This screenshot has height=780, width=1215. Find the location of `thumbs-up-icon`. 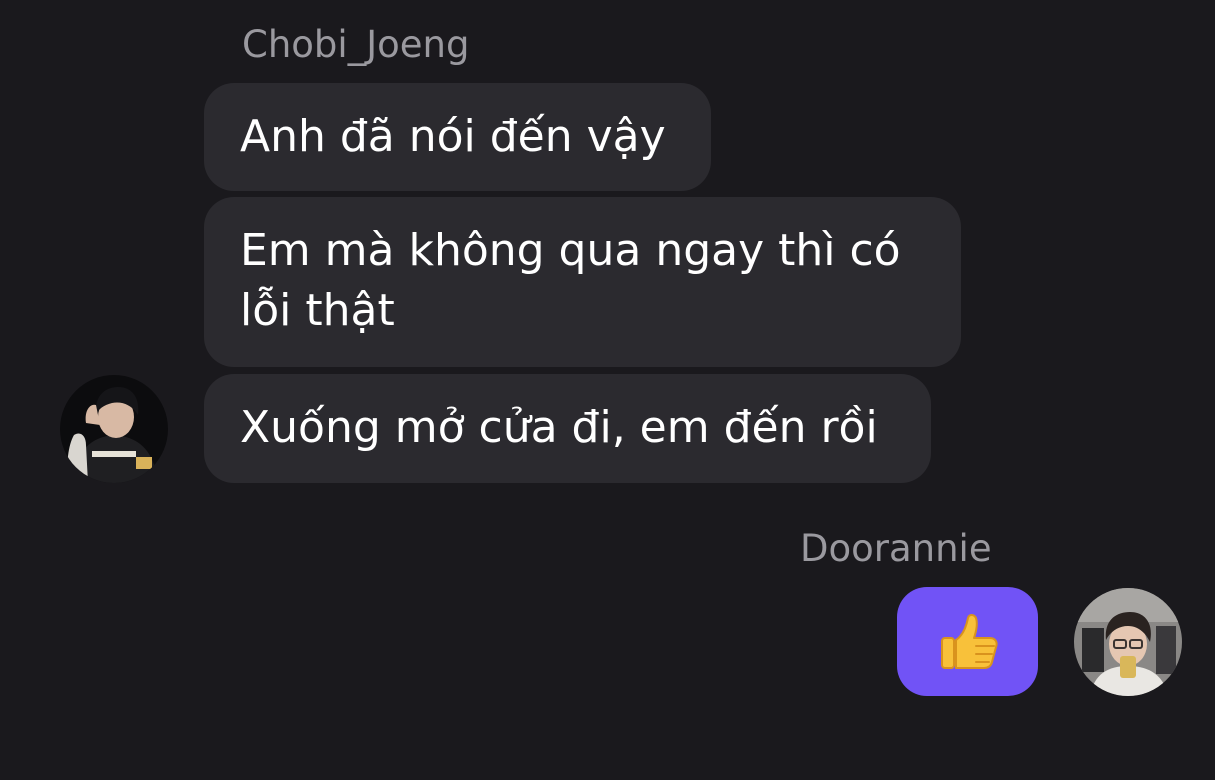

thumbs-up-icon is located at coordinates (969, 641).